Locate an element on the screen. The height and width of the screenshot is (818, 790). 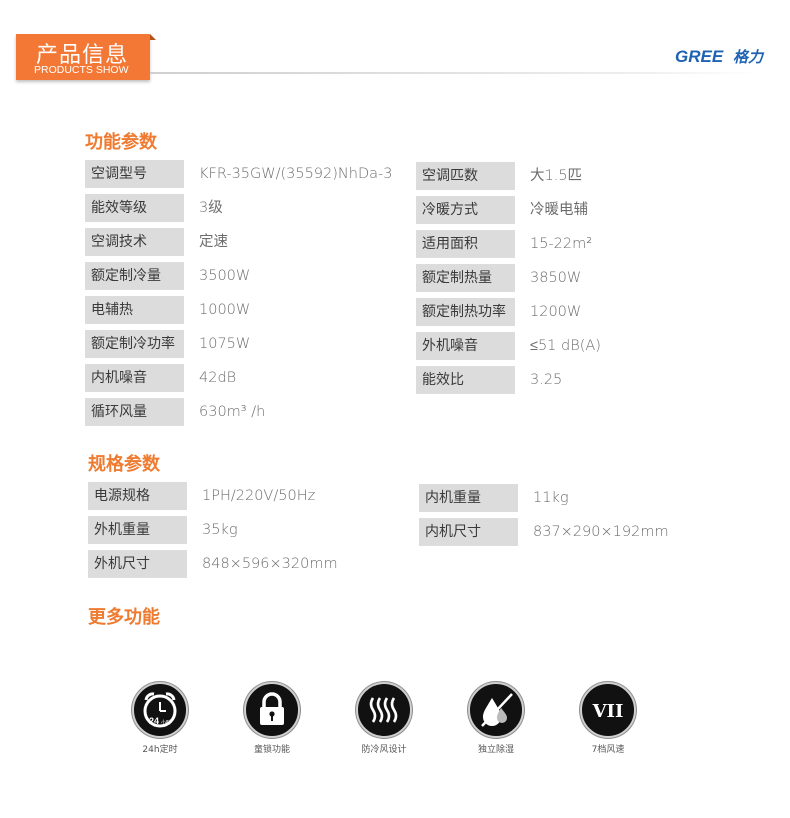
section-tab: 产品信息 PRODUCTS SHOW is located at coordinates (86, 57).